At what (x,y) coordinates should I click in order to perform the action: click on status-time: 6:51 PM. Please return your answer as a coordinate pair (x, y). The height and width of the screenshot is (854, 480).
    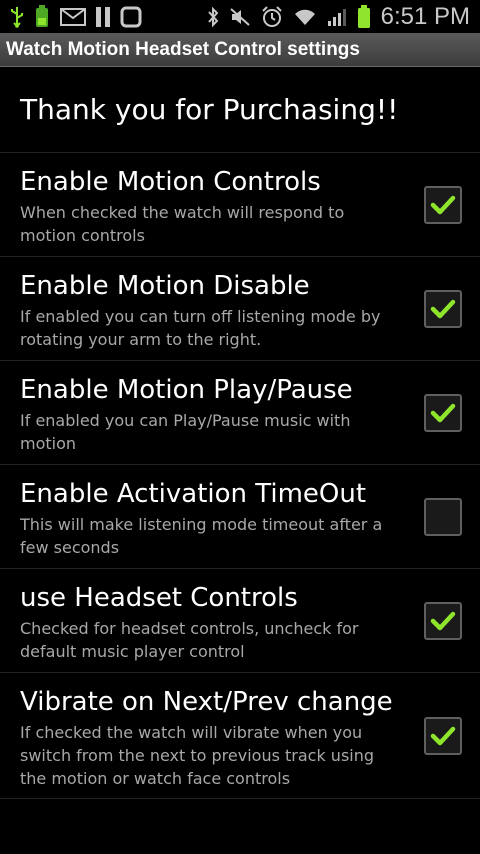
    Looking at the image, I should click on (425, 16).